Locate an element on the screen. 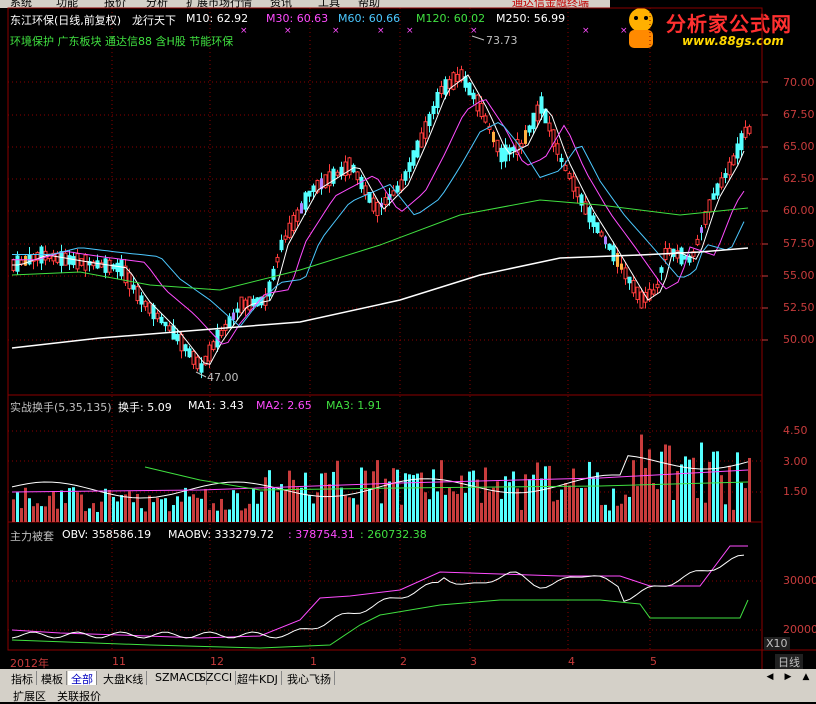 Image resolution: width=816 pixels, height=704 pixels. time-label: 3 is located at coordinates (473, 661).